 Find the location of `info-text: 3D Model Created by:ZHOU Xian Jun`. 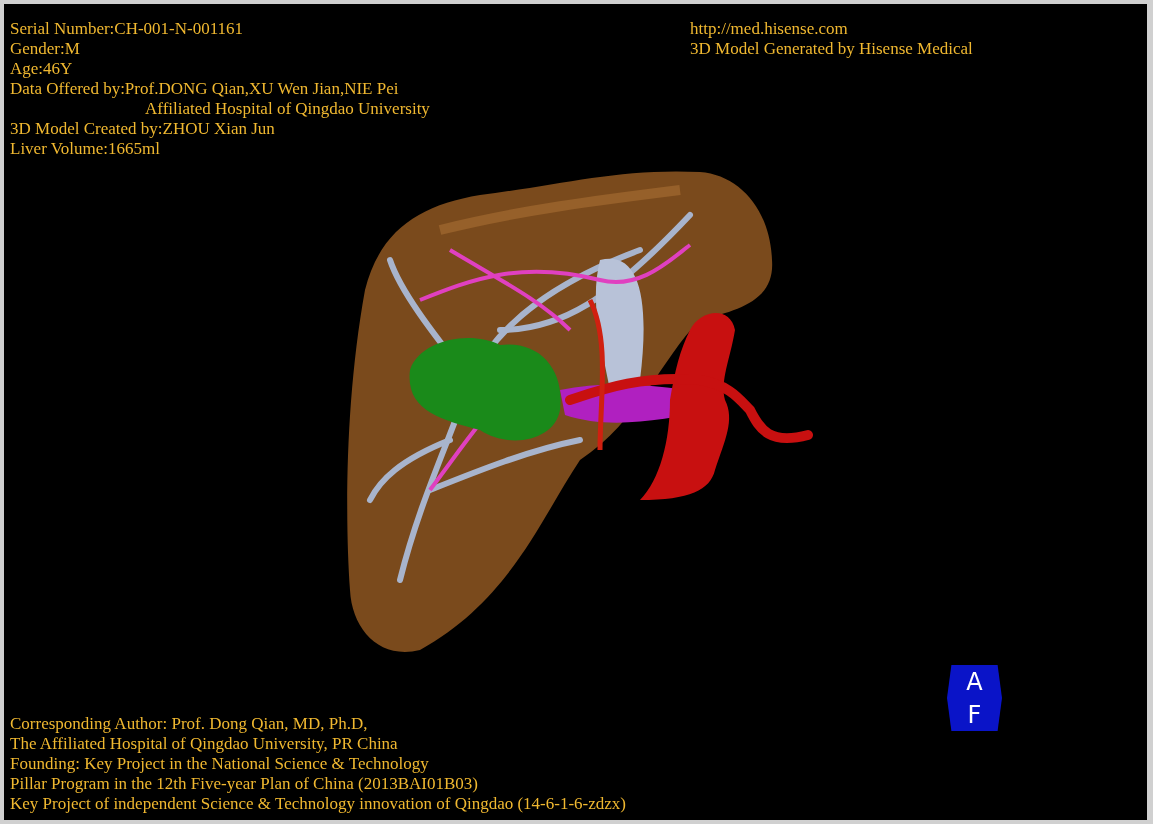

info-text: 3D Model Created by:ZHOU Xian Jun is located at coordinates (142, 129).